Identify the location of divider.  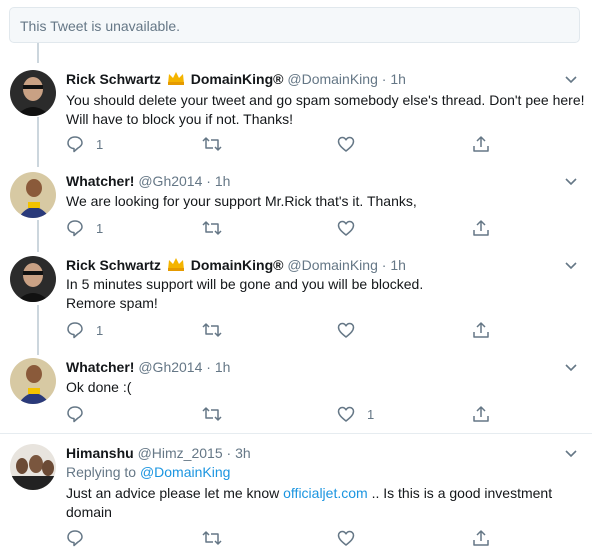
(296, 433).